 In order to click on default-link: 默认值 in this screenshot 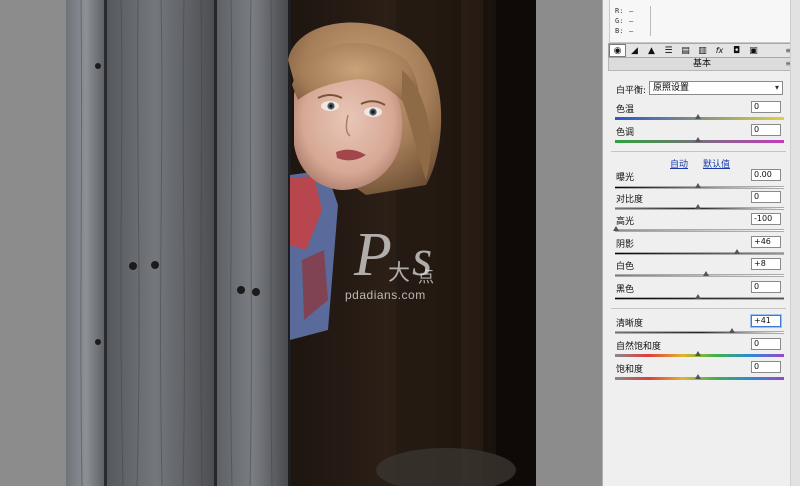, I will do `click(716, 163)`.